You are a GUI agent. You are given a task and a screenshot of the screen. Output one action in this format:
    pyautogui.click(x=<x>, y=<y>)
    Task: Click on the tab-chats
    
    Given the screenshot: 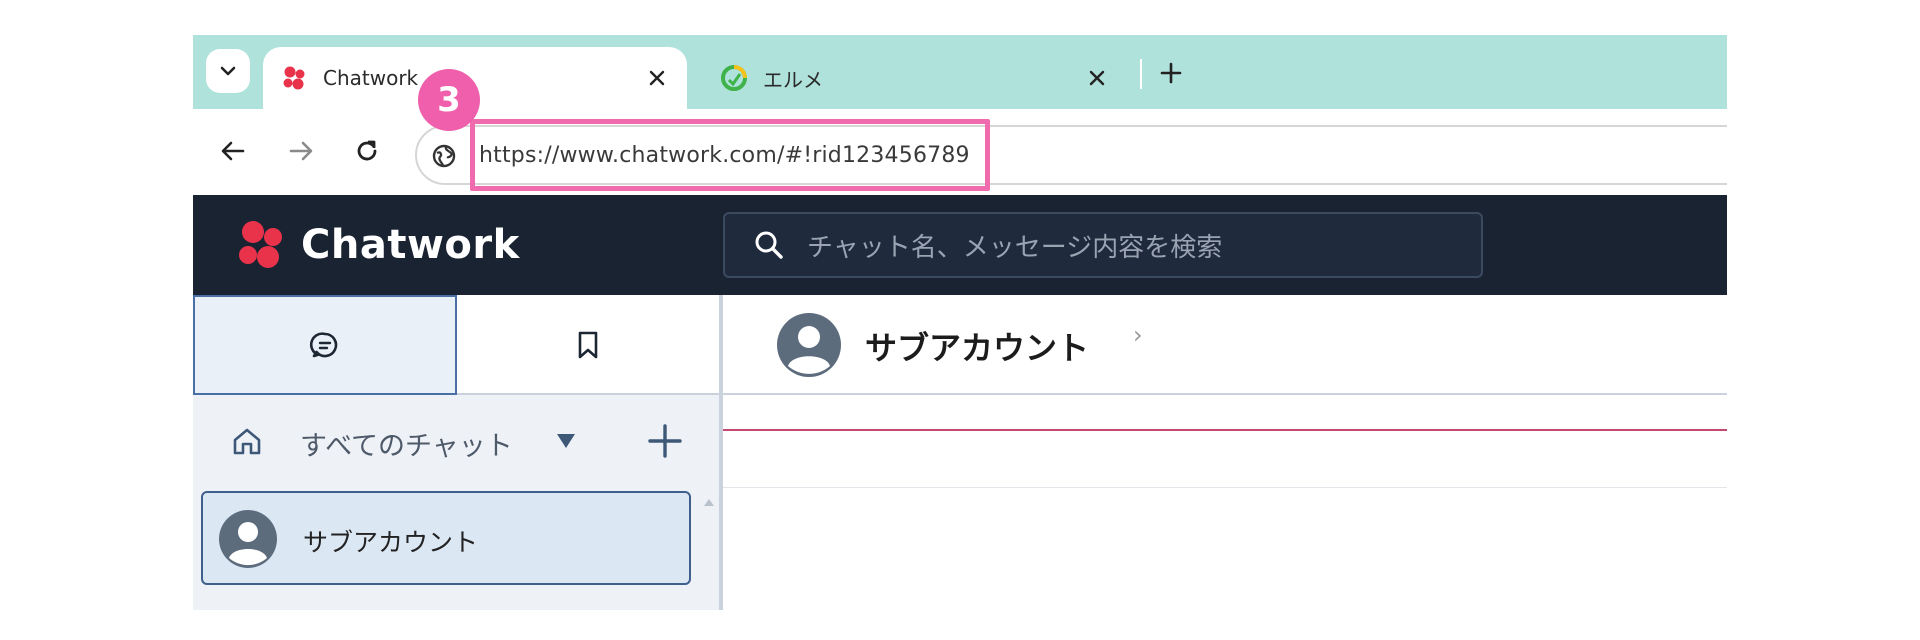 What is the action you would take?
    pyautogui.click(x=325, y=345)
    